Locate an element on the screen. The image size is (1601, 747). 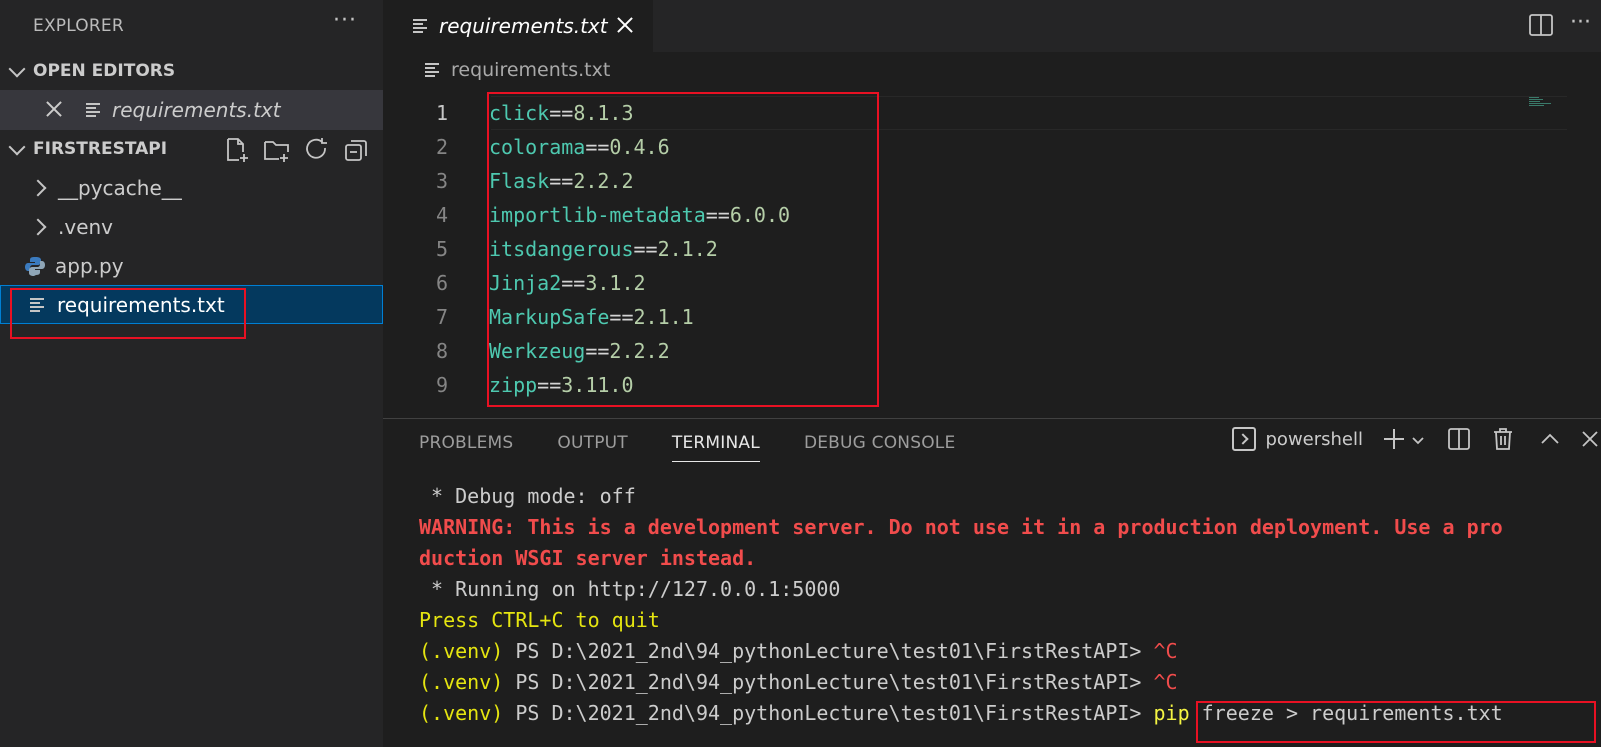
explorer-toolbar is located at coordinates (297, 150).